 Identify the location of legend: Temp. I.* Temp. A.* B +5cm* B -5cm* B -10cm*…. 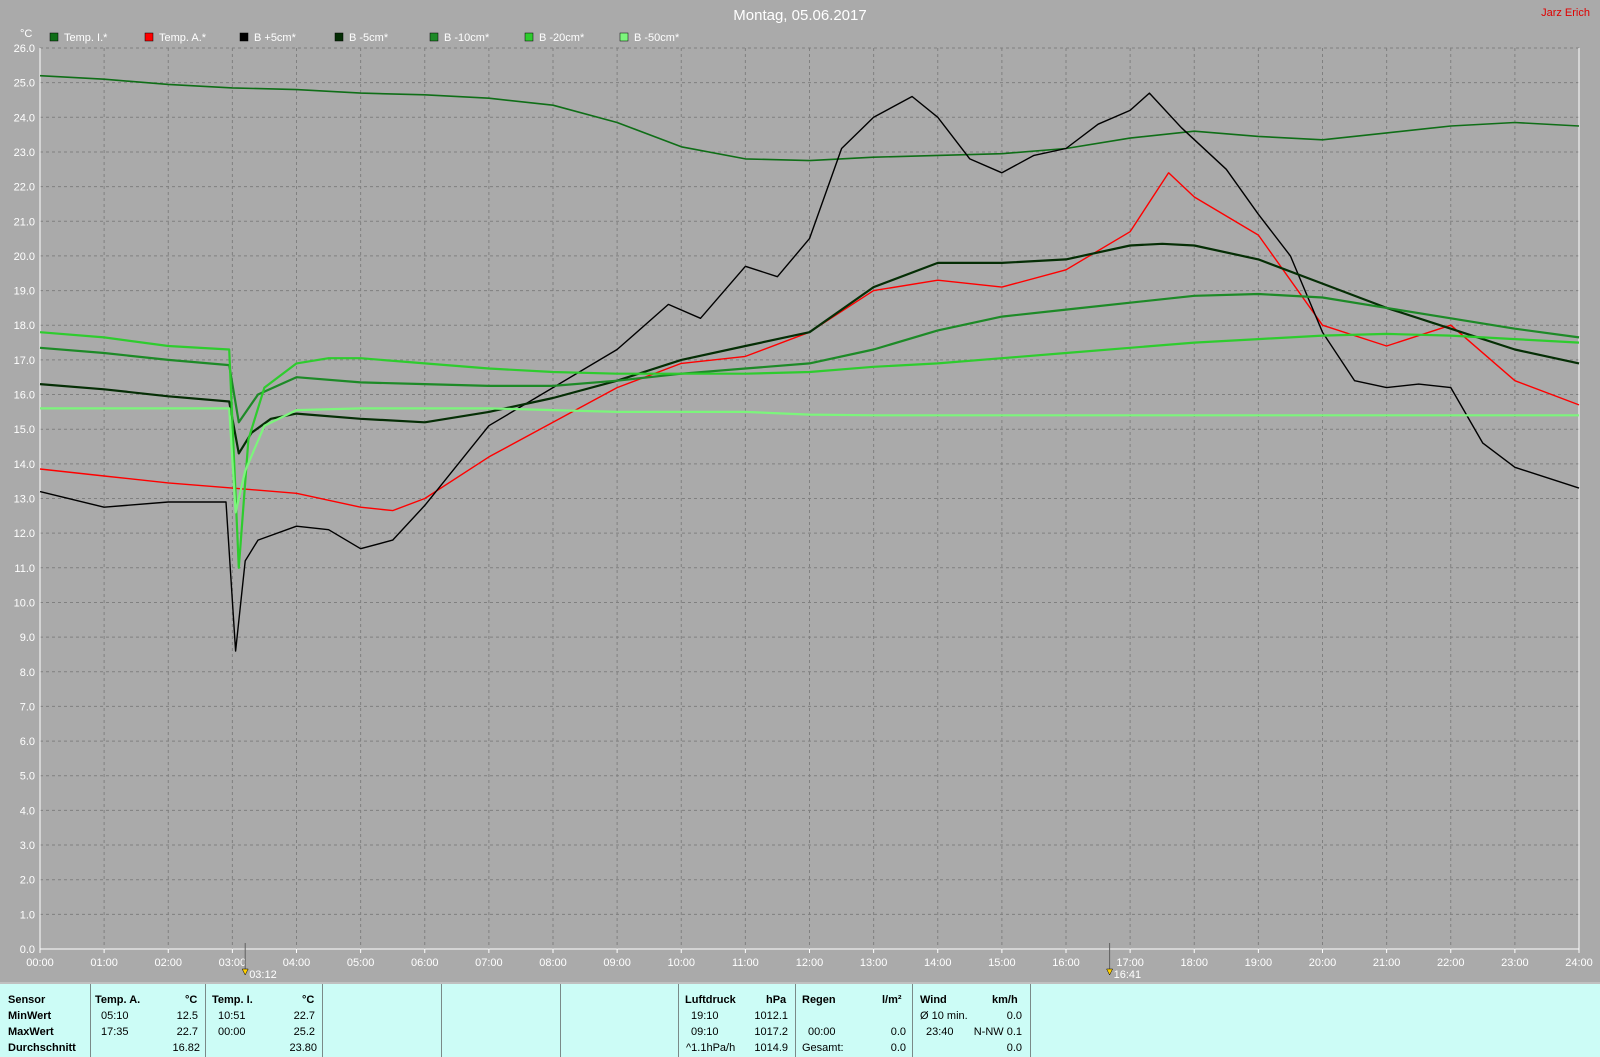
(364, 38).